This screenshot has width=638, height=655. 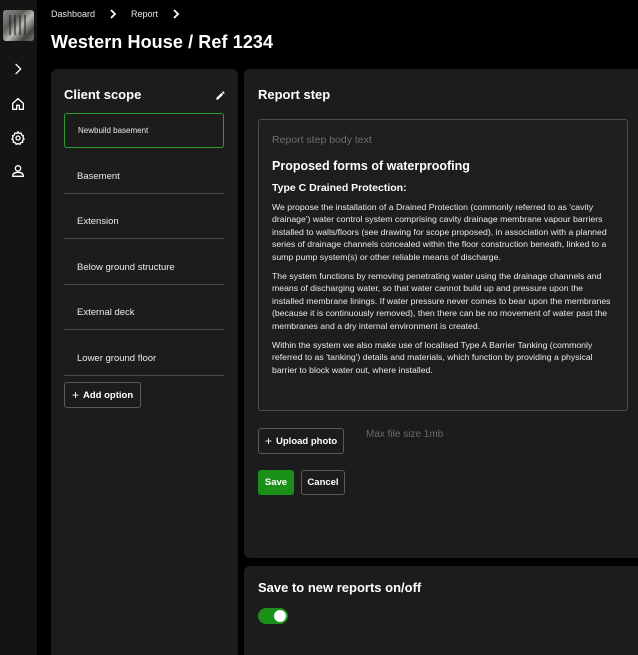 What do you see at coordinates (18, 138) in the screenshot?
I see `gear-icon` at bounding box center [18, 138].